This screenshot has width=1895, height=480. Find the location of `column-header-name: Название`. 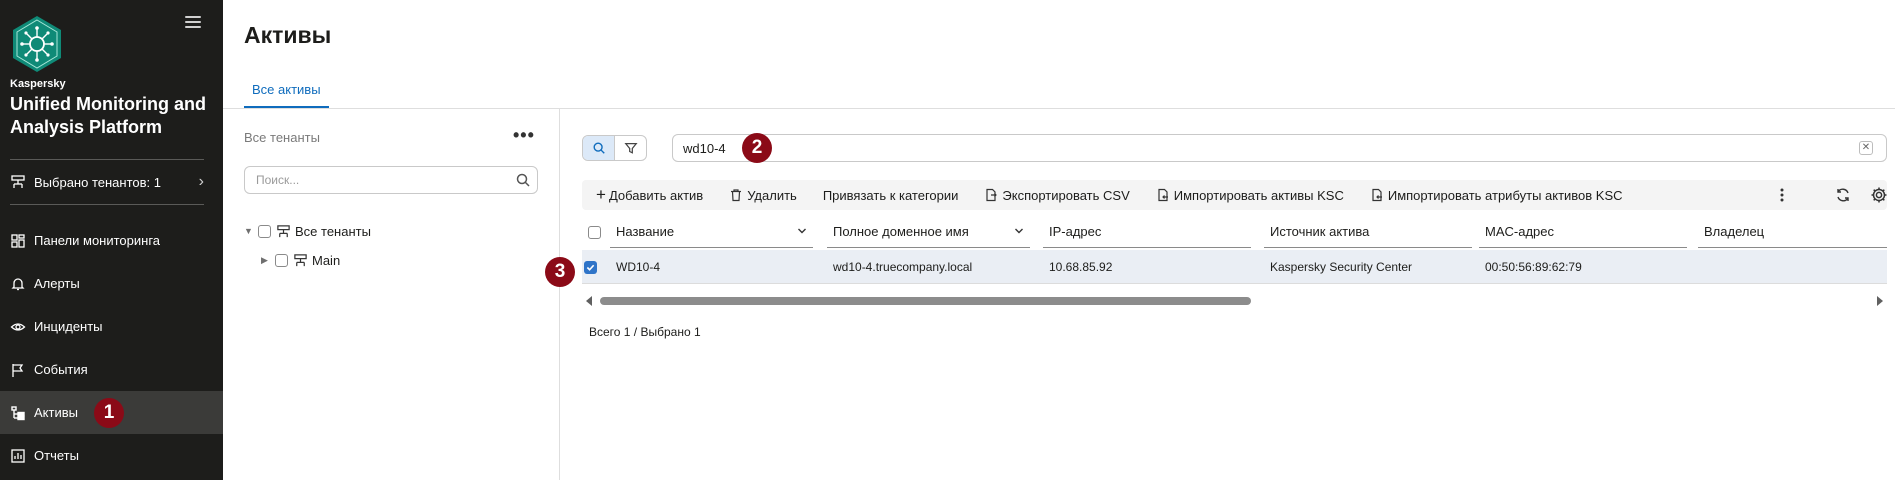

column-header-name: Название is located at coordinates (711, 232).